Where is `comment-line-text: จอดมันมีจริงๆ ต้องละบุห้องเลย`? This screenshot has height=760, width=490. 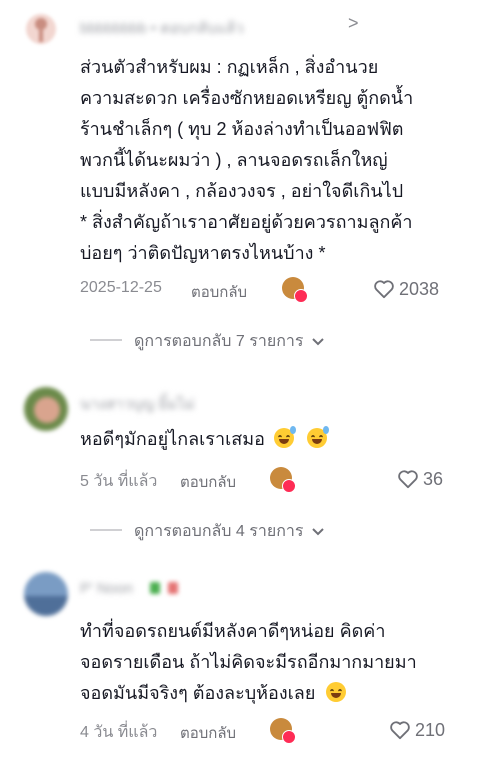 comment-line-text: จอดมันมีจริงๆ ต้องละบุห้องเลย is located at coordinates (198, 693).